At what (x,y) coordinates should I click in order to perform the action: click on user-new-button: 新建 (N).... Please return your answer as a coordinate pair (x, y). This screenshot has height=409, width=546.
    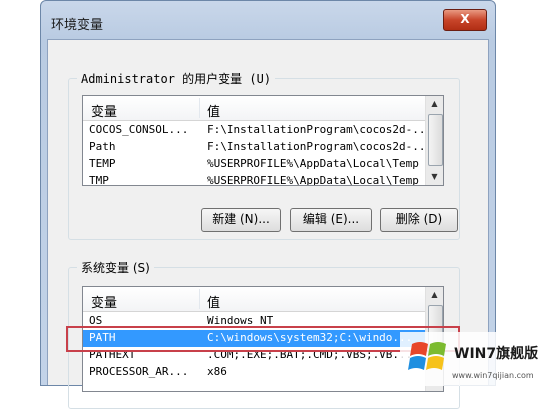
    Looking at the image, I should click on (241, 220).